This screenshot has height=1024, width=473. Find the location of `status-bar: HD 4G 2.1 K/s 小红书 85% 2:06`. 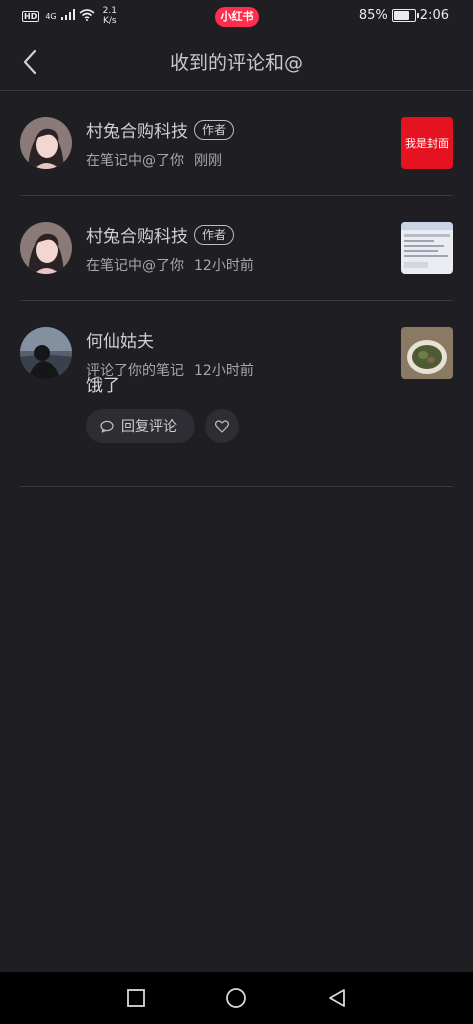

status-bar: HD 4G 2.1 K/s 小红书 85% 2:06 is located at coordinates (236, 17).